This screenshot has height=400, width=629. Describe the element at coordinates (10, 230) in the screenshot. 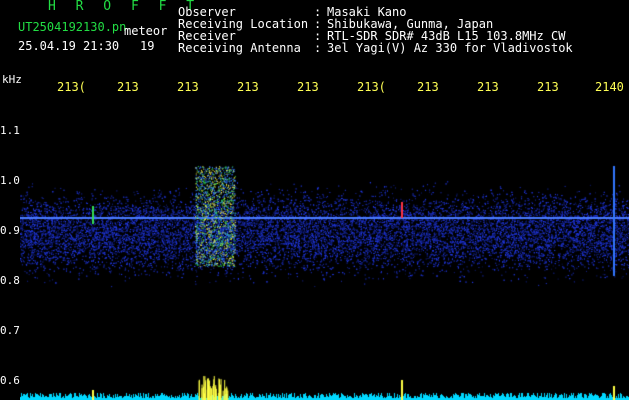

I see `y-tick-label: 0.9` at that location.